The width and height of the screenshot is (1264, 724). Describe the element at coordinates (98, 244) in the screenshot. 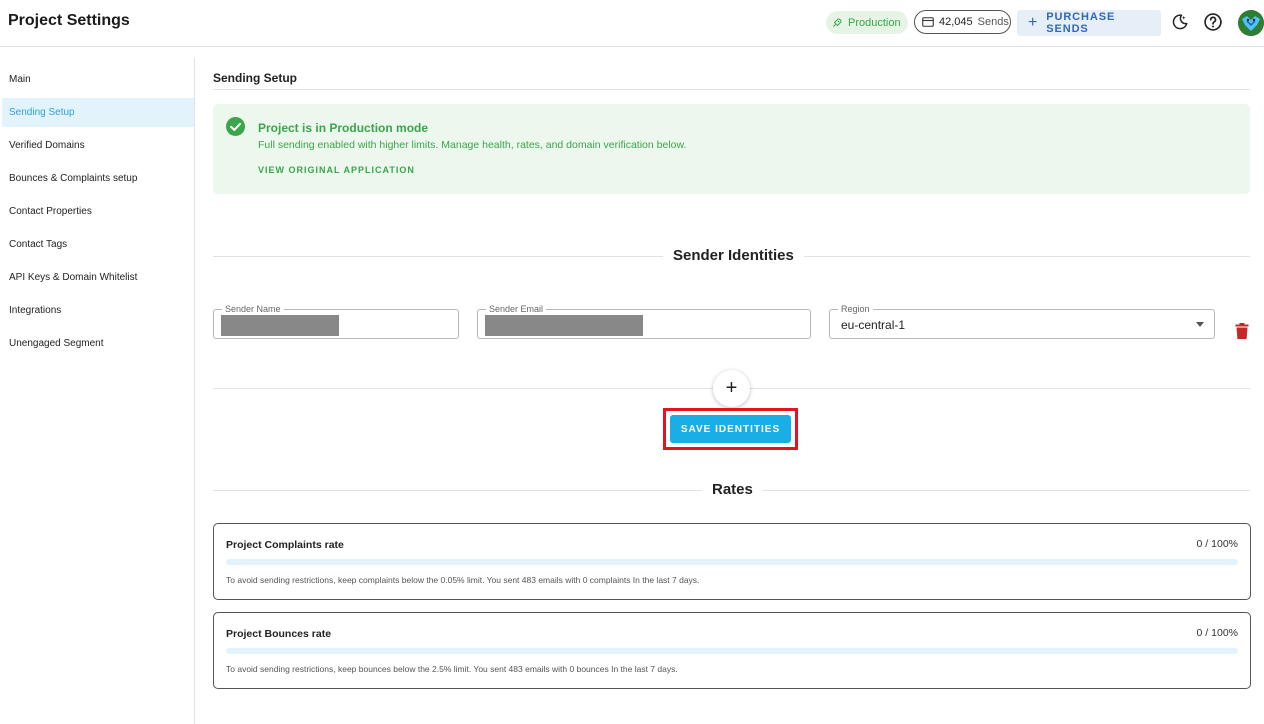

I see `sidebar-item-contact-tags: Contact Tags` at that location.